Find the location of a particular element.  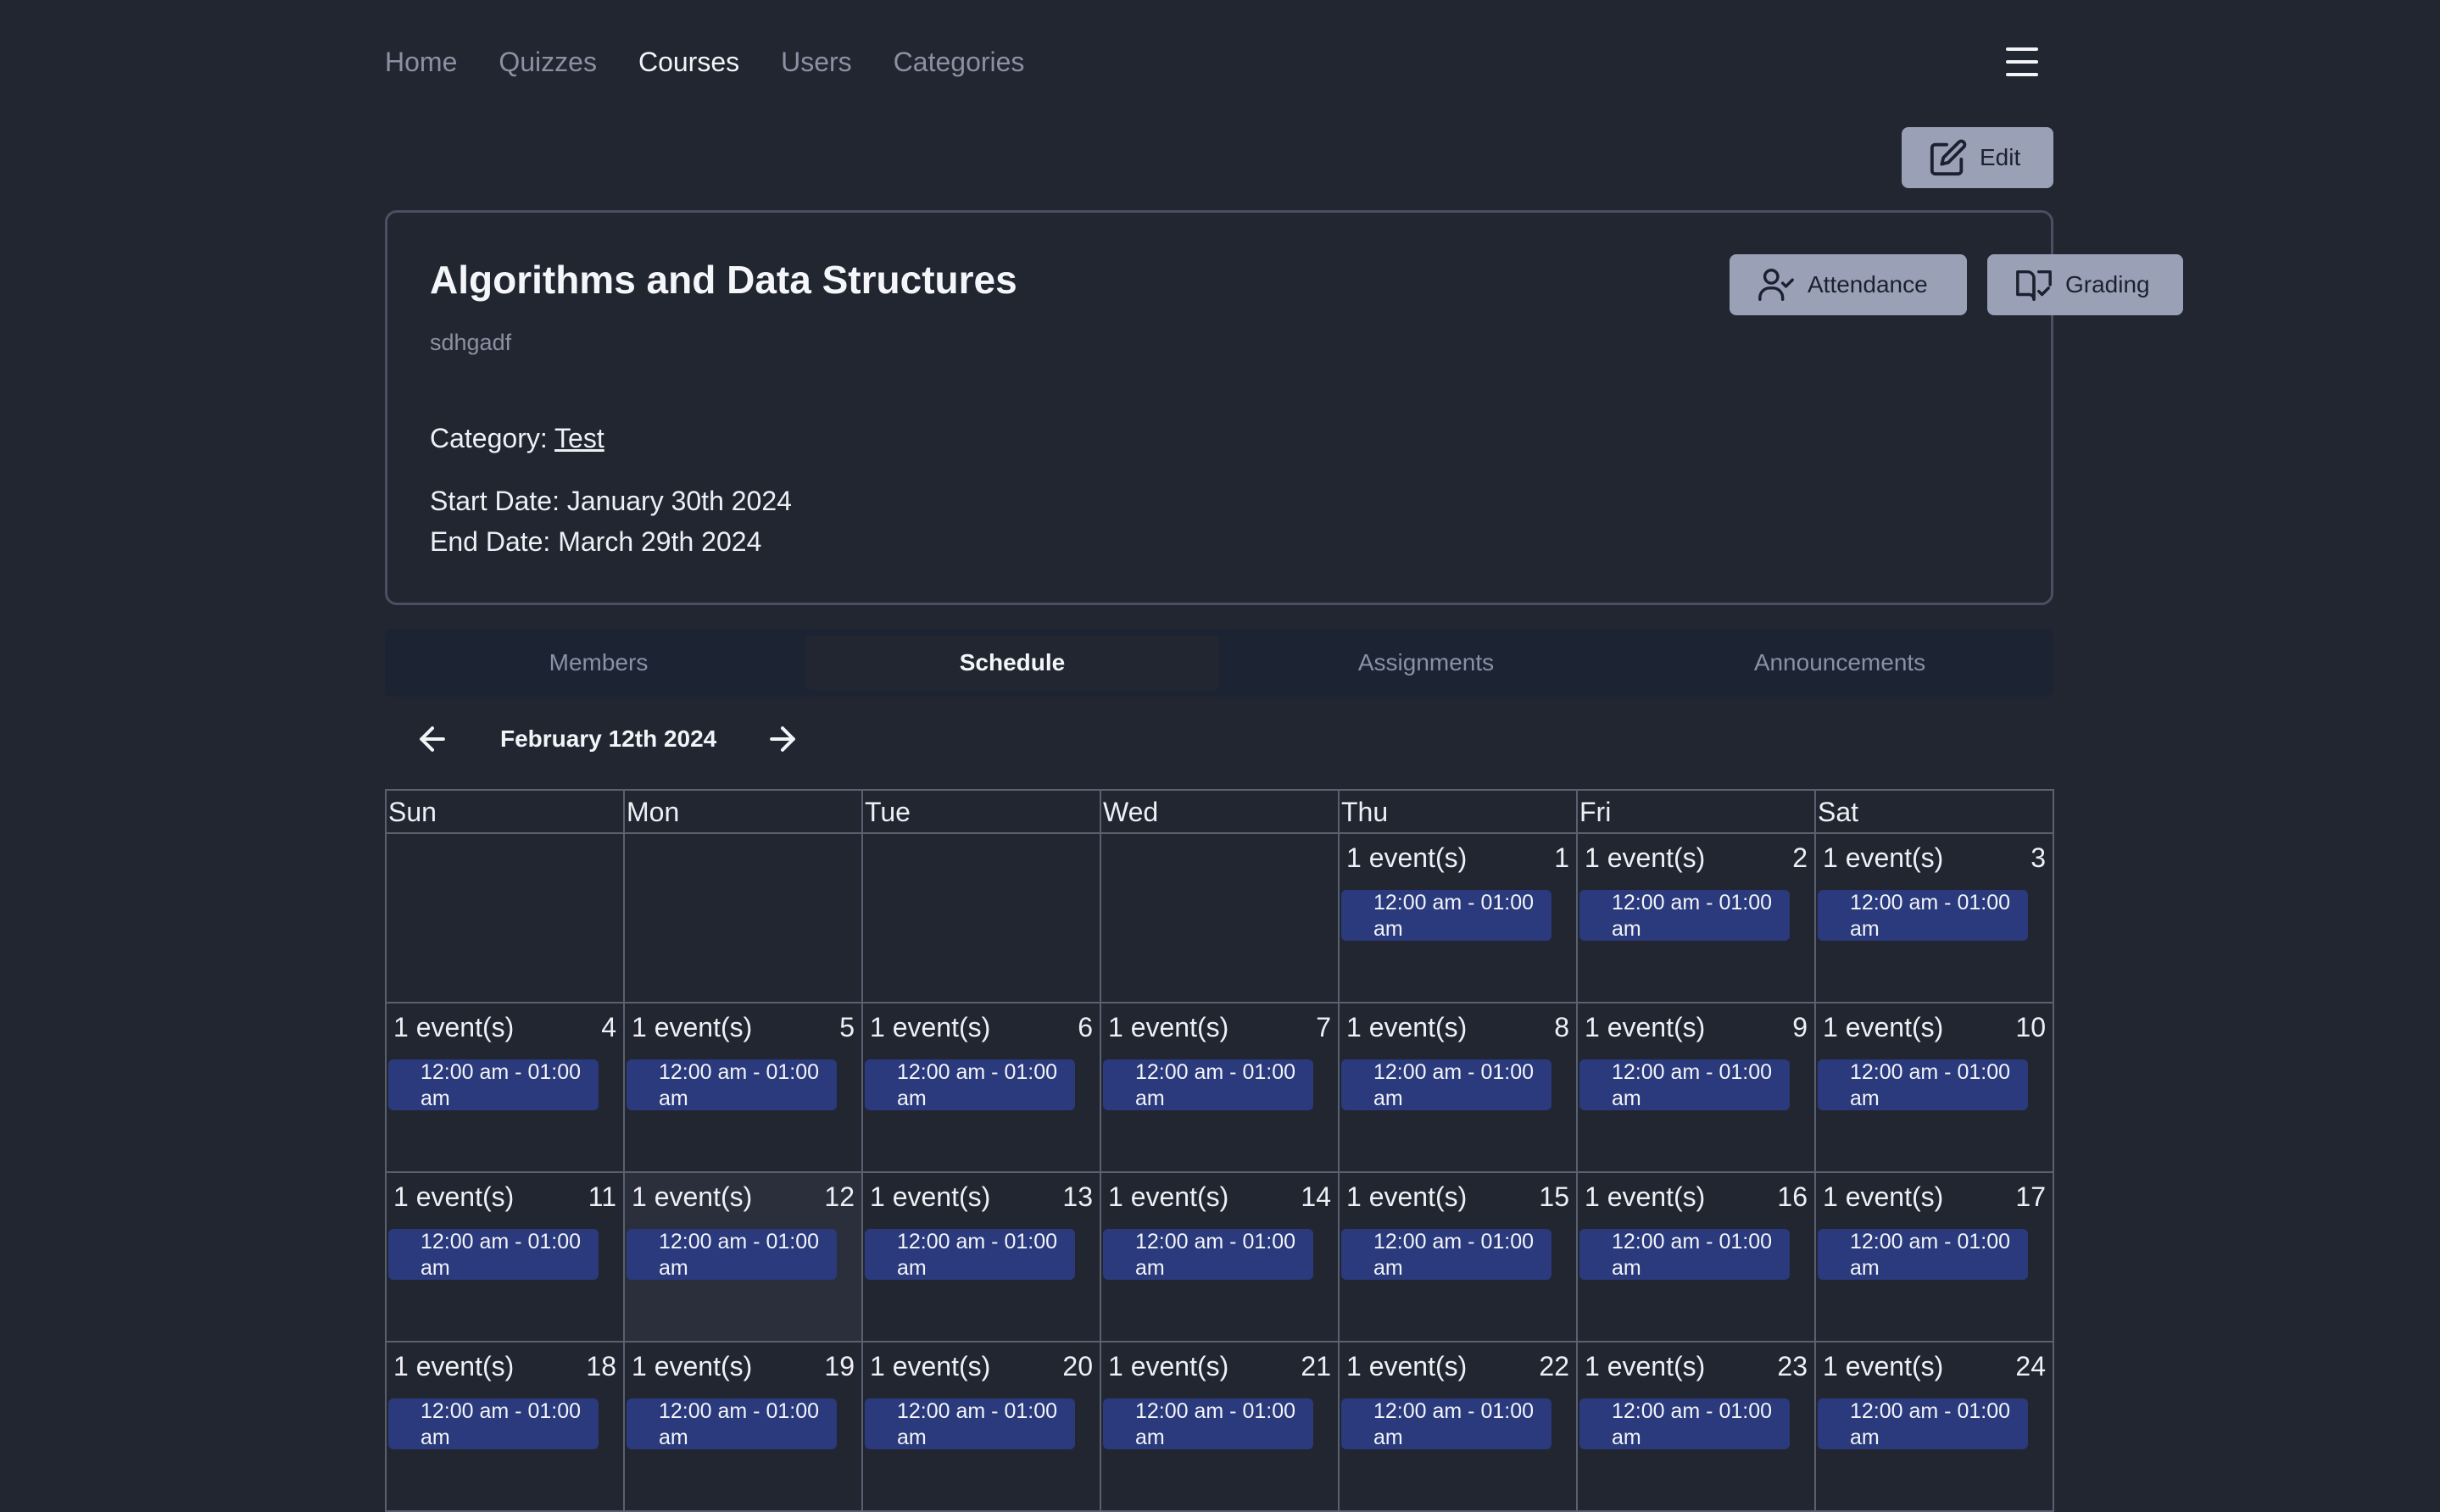

weekday-header: Wed is located at coordinates (1220, 813).